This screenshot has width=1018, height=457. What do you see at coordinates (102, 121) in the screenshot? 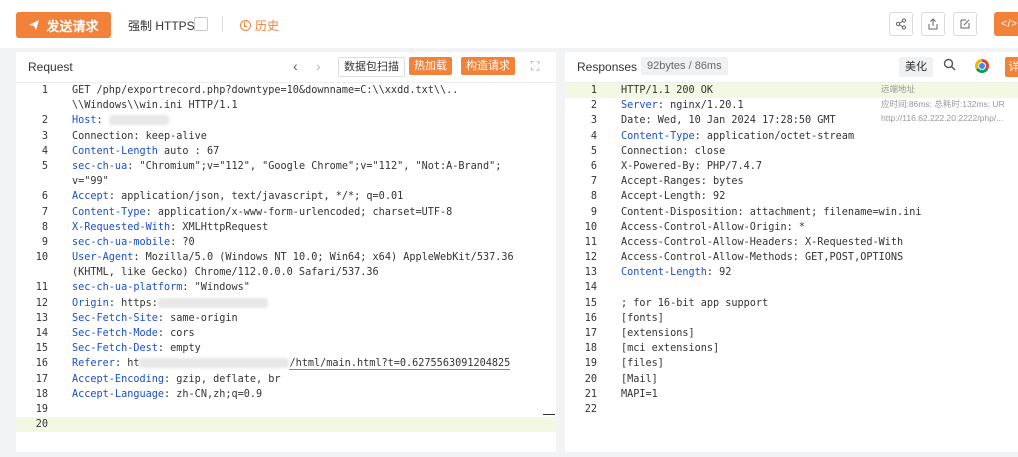
I see `header-value: :` at bounding box center [102, 121].